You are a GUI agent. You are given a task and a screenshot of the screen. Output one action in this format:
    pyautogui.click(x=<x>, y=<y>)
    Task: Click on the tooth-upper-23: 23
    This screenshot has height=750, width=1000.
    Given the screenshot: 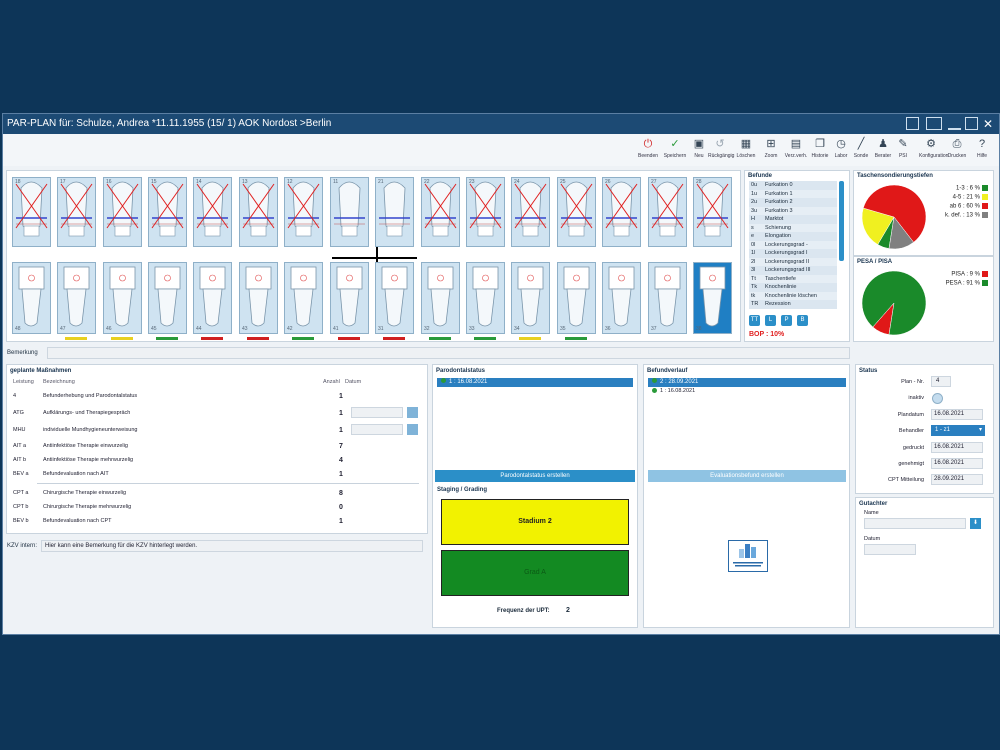 What is the action you would take?
    pyautogui.click(x=485, y=212)
    